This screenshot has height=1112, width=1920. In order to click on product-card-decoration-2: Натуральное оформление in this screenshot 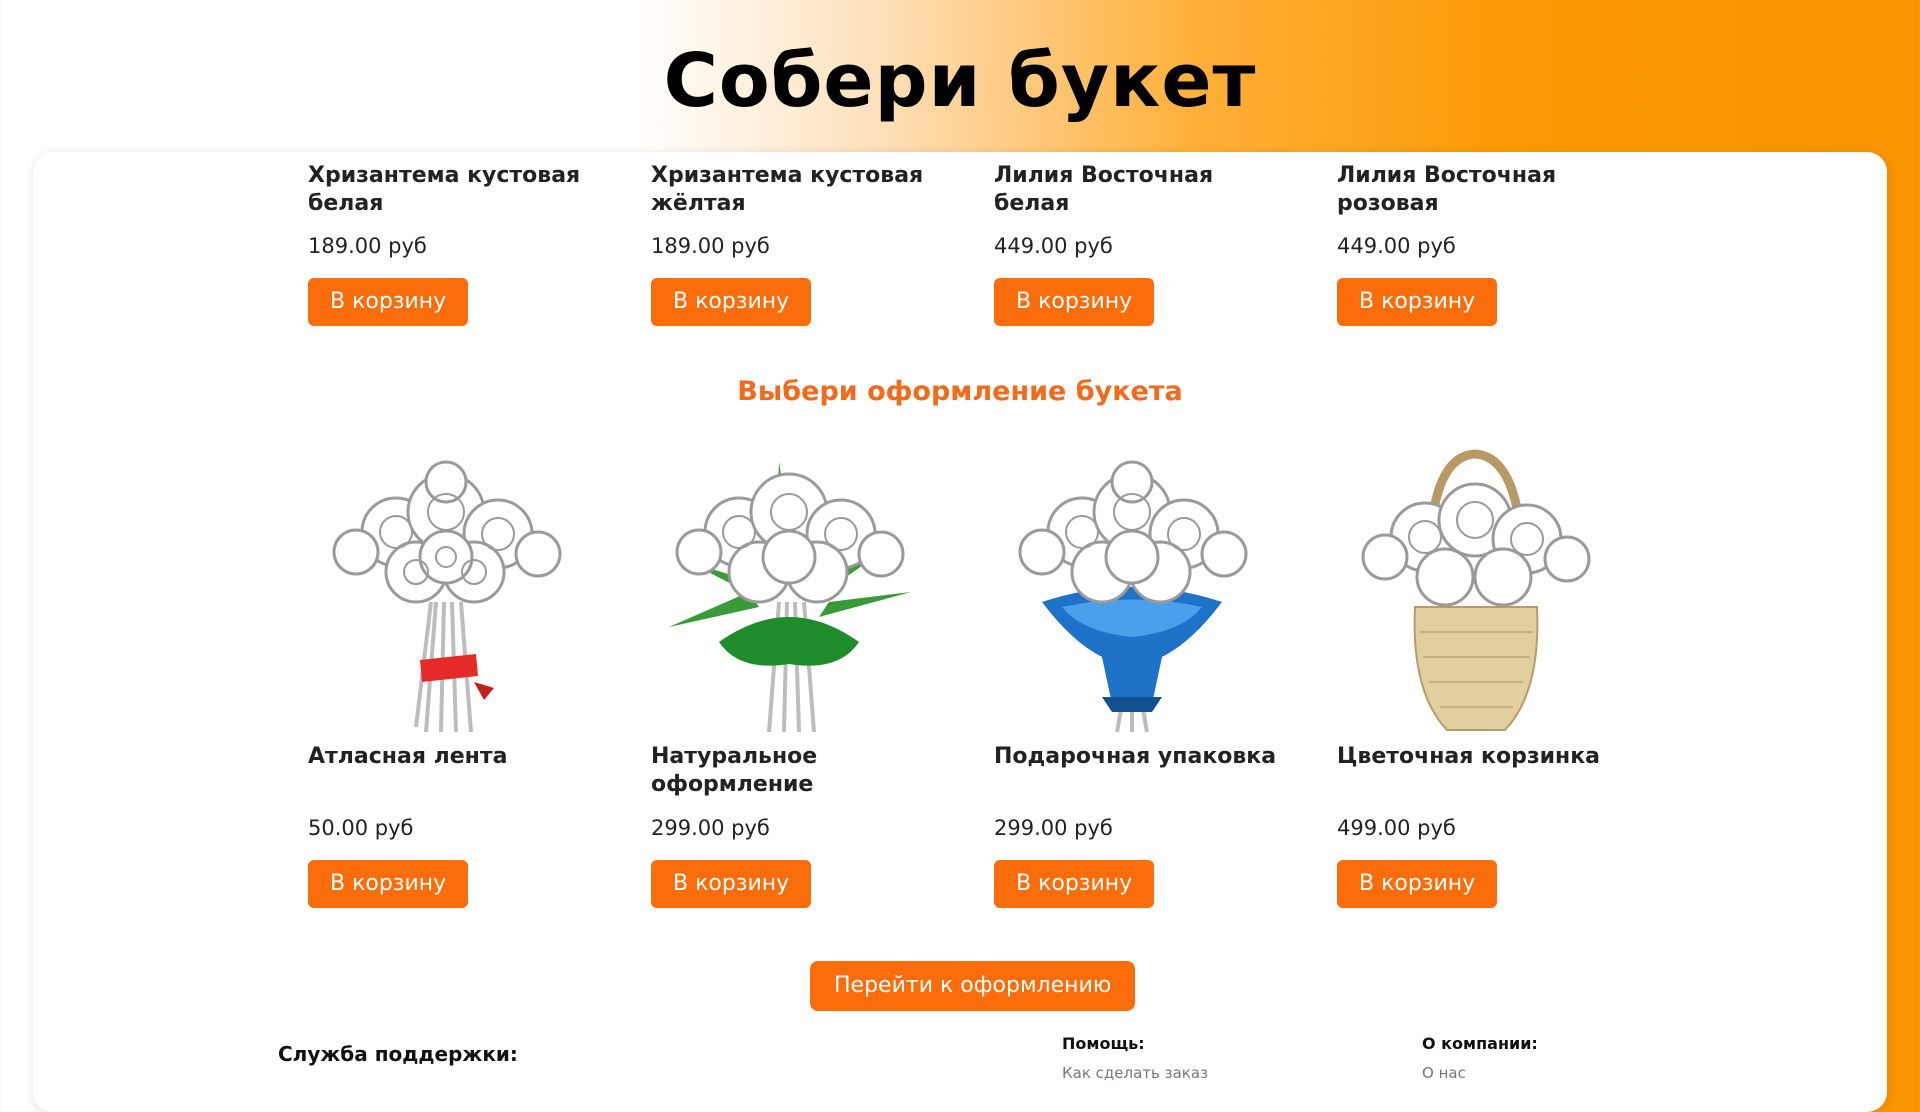, I will do `click(801, 771)`.